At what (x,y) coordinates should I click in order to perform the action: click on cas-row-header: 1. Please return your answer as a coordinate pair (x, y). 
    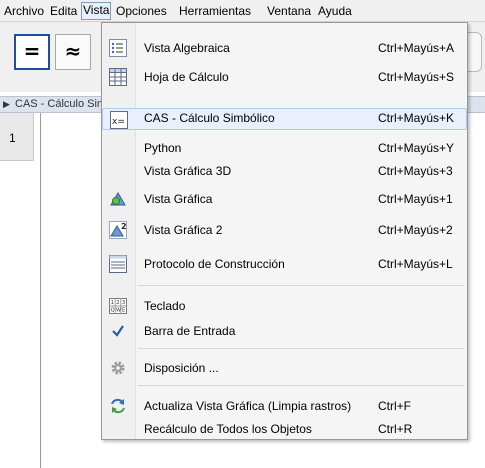
    Looking at the image, I should click on (17, 137).